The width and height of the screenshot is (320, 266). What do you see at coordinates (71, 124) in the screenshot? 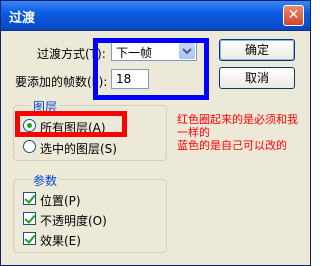
I see `red-annotation-box` at bounding box center [71, 124].